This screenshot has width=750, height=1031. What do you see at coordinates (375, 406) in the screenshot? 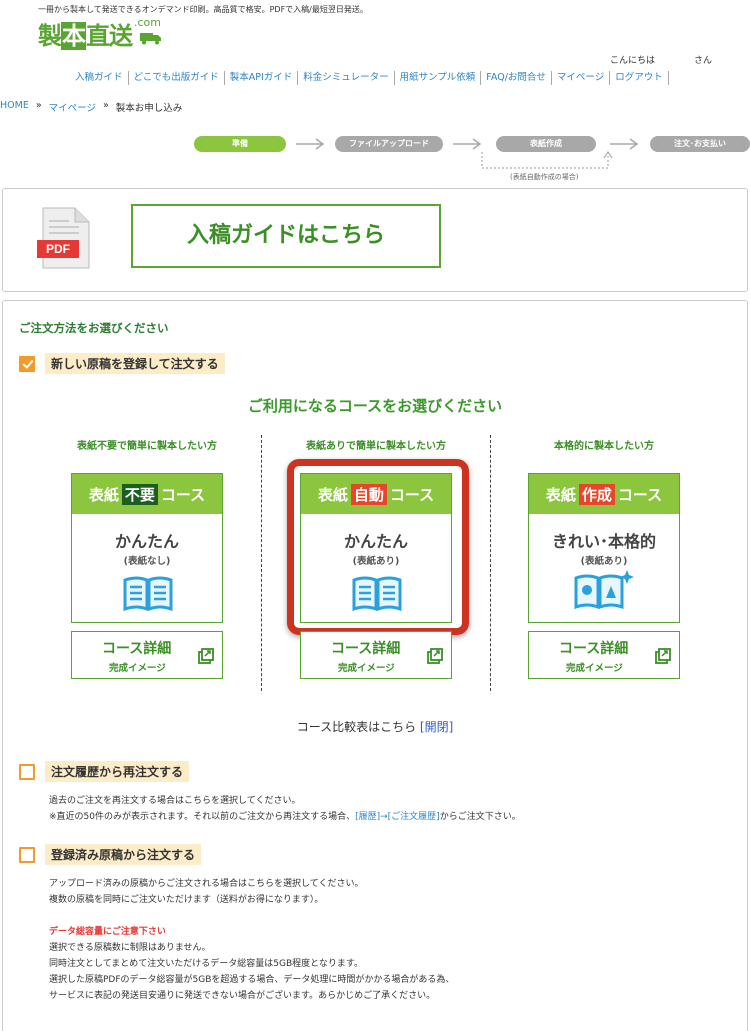
I see `select-course-heading: ご利用になるコースをお選びください` at bounding box center [375, 406].